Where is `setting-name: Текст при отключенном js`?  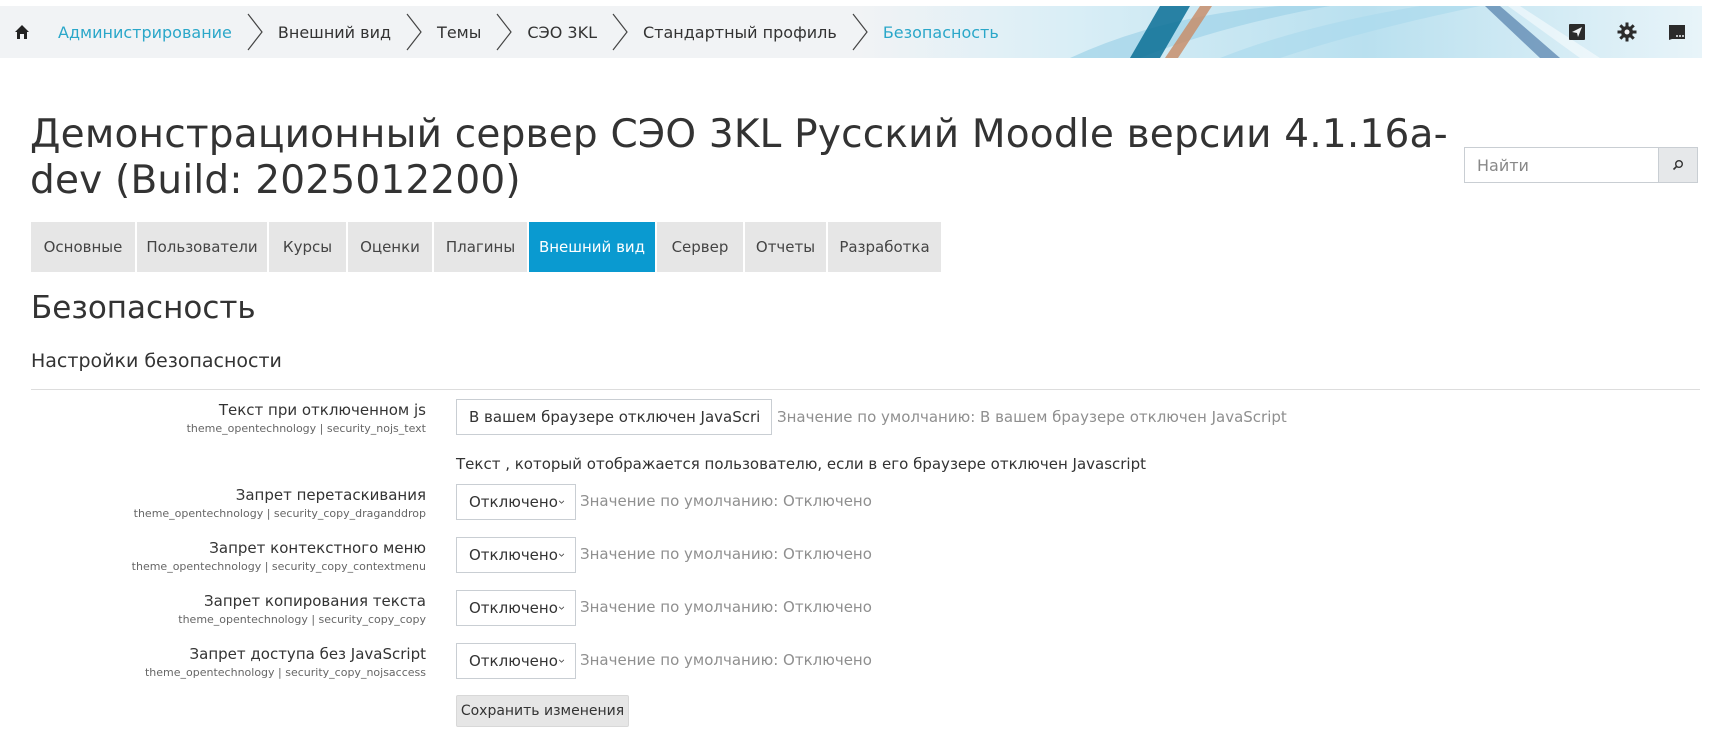 setting-name: Текст при отключенном js is located at coordinates (322, 410).